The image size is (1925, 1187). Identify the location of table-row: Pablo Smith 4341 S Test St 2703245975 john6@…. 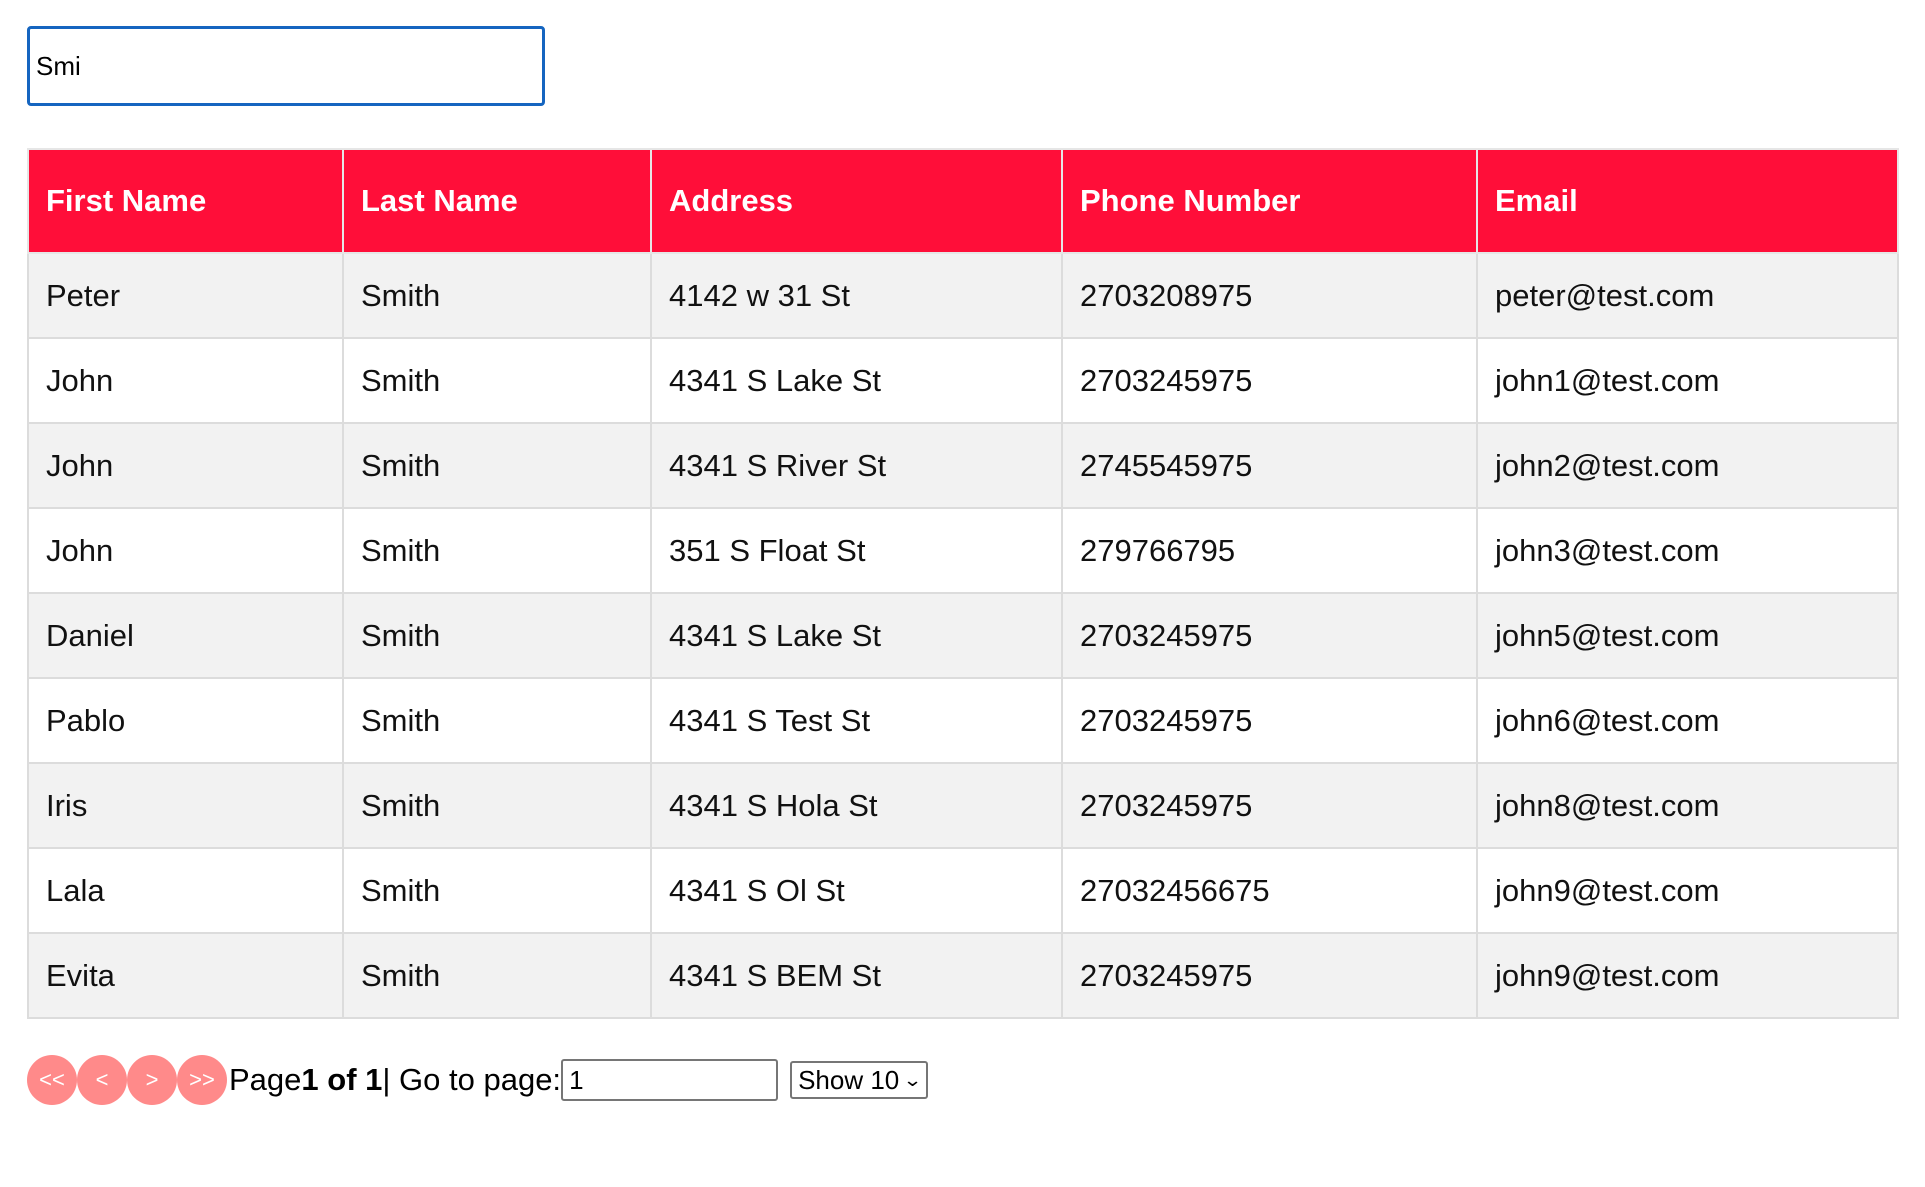
(963, 720).